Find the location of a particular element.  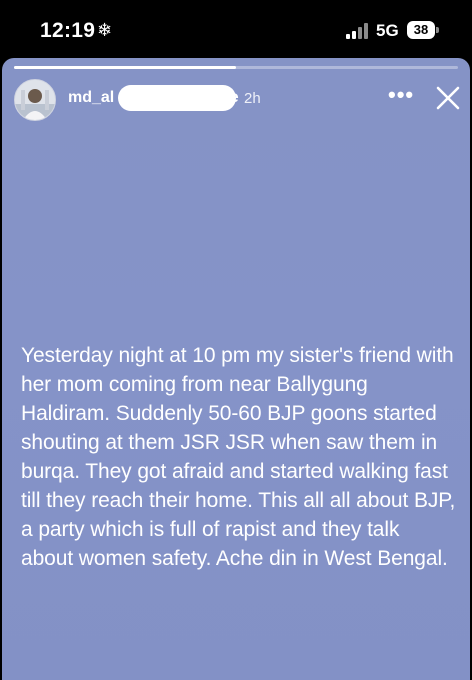

avatar-photo-icon is located at coordinates (35, 100).